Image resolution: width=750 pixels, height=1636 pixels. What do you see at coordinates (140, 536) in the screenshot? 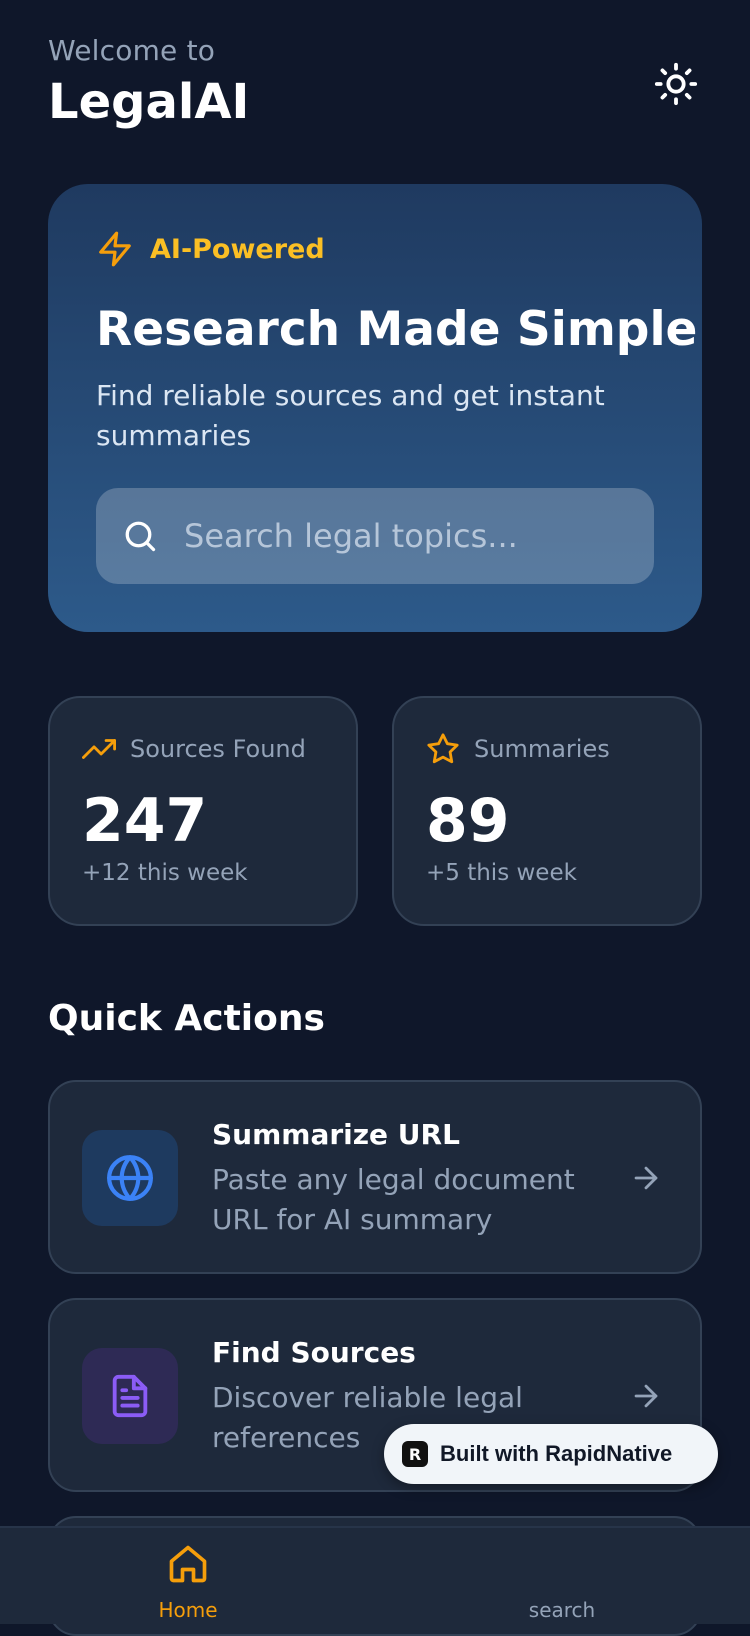
I see `search-icon` at bounding box center [140, 536].